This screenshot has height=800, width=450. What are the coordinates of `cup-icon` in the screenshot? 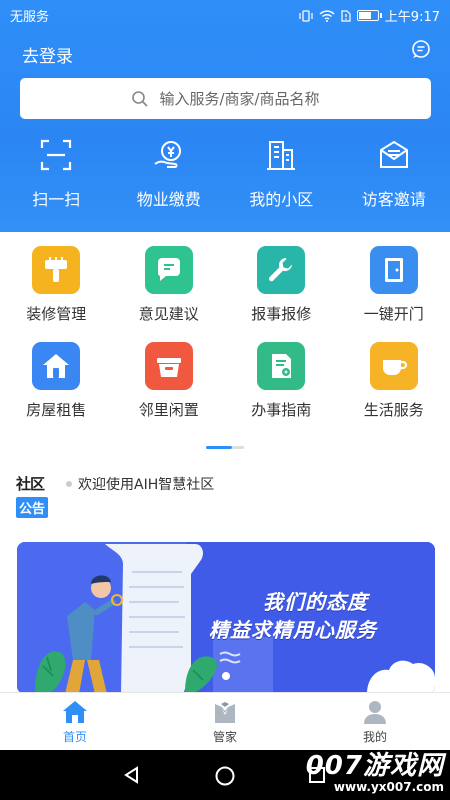 It's located at (394, 367).